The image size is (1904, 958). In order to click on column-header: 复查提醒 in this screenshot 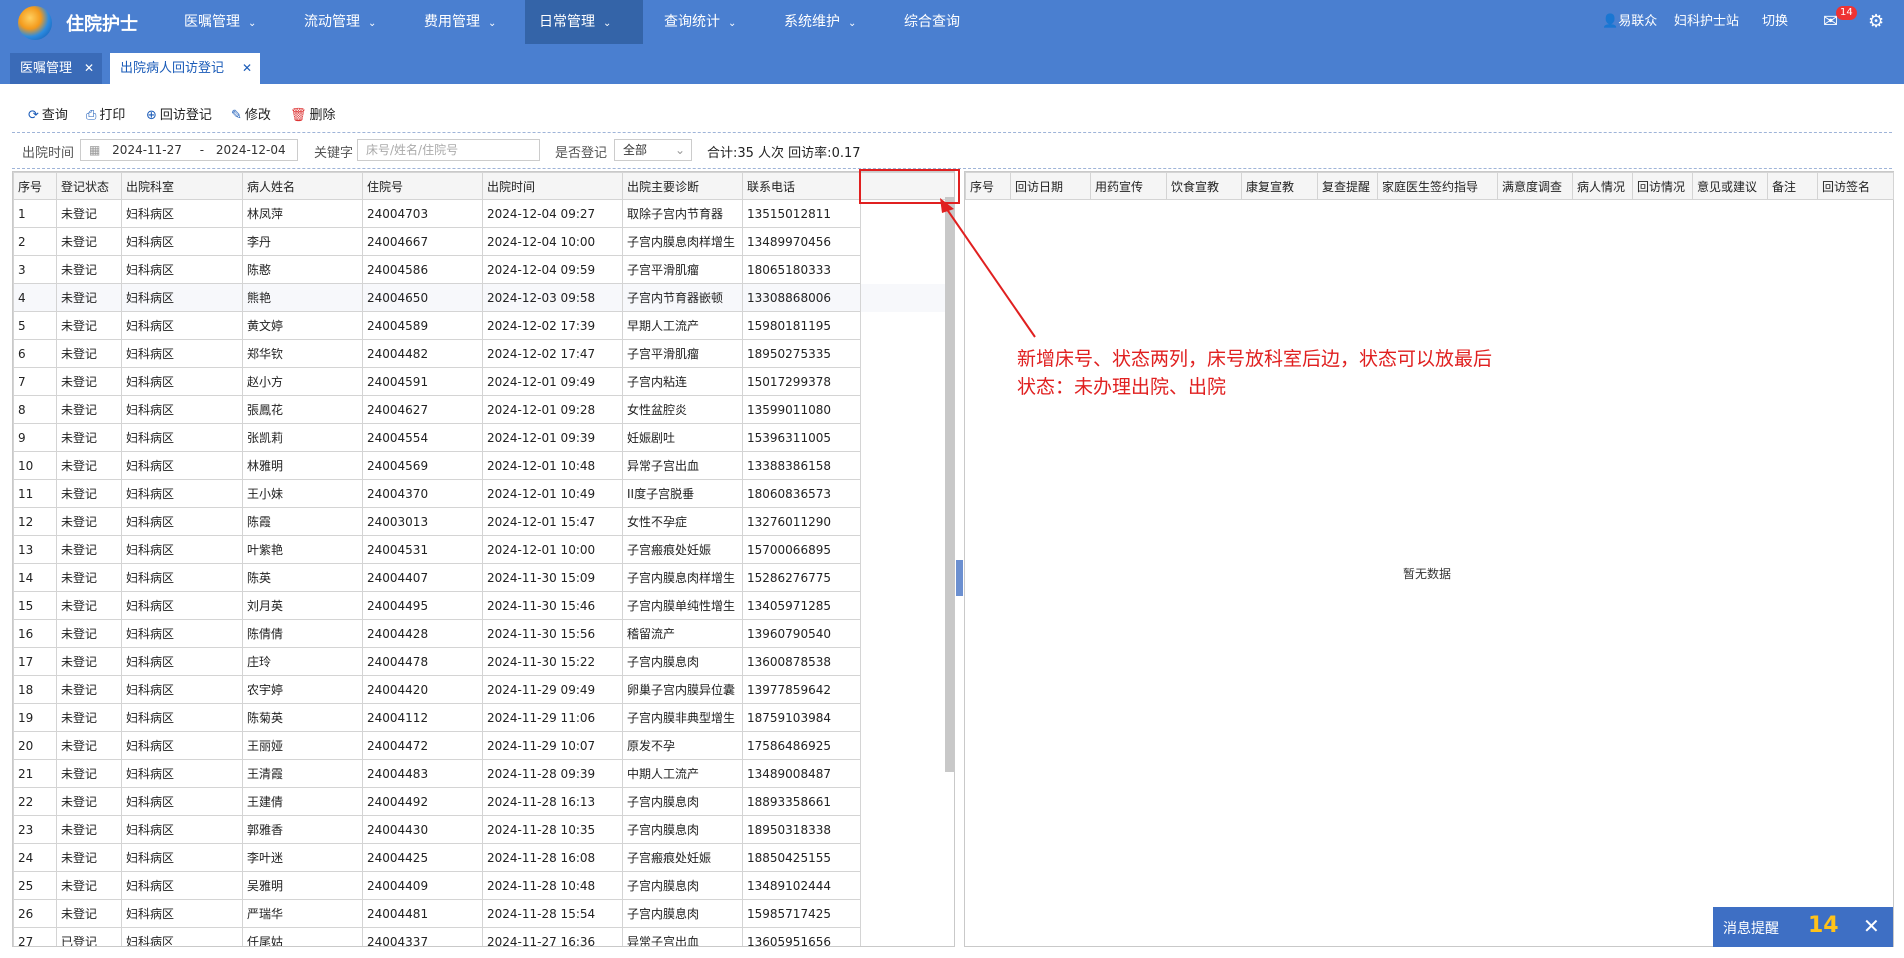, I will do `click(1347, 186)`.